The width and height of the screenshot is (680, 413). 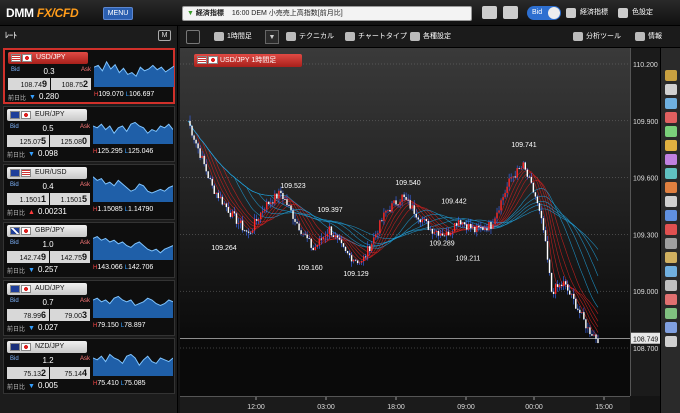 What do you see at coordinates (70, 141) in the screenshot?
I see `ask-price-button: 125.080` at bounding box center [70, 141].